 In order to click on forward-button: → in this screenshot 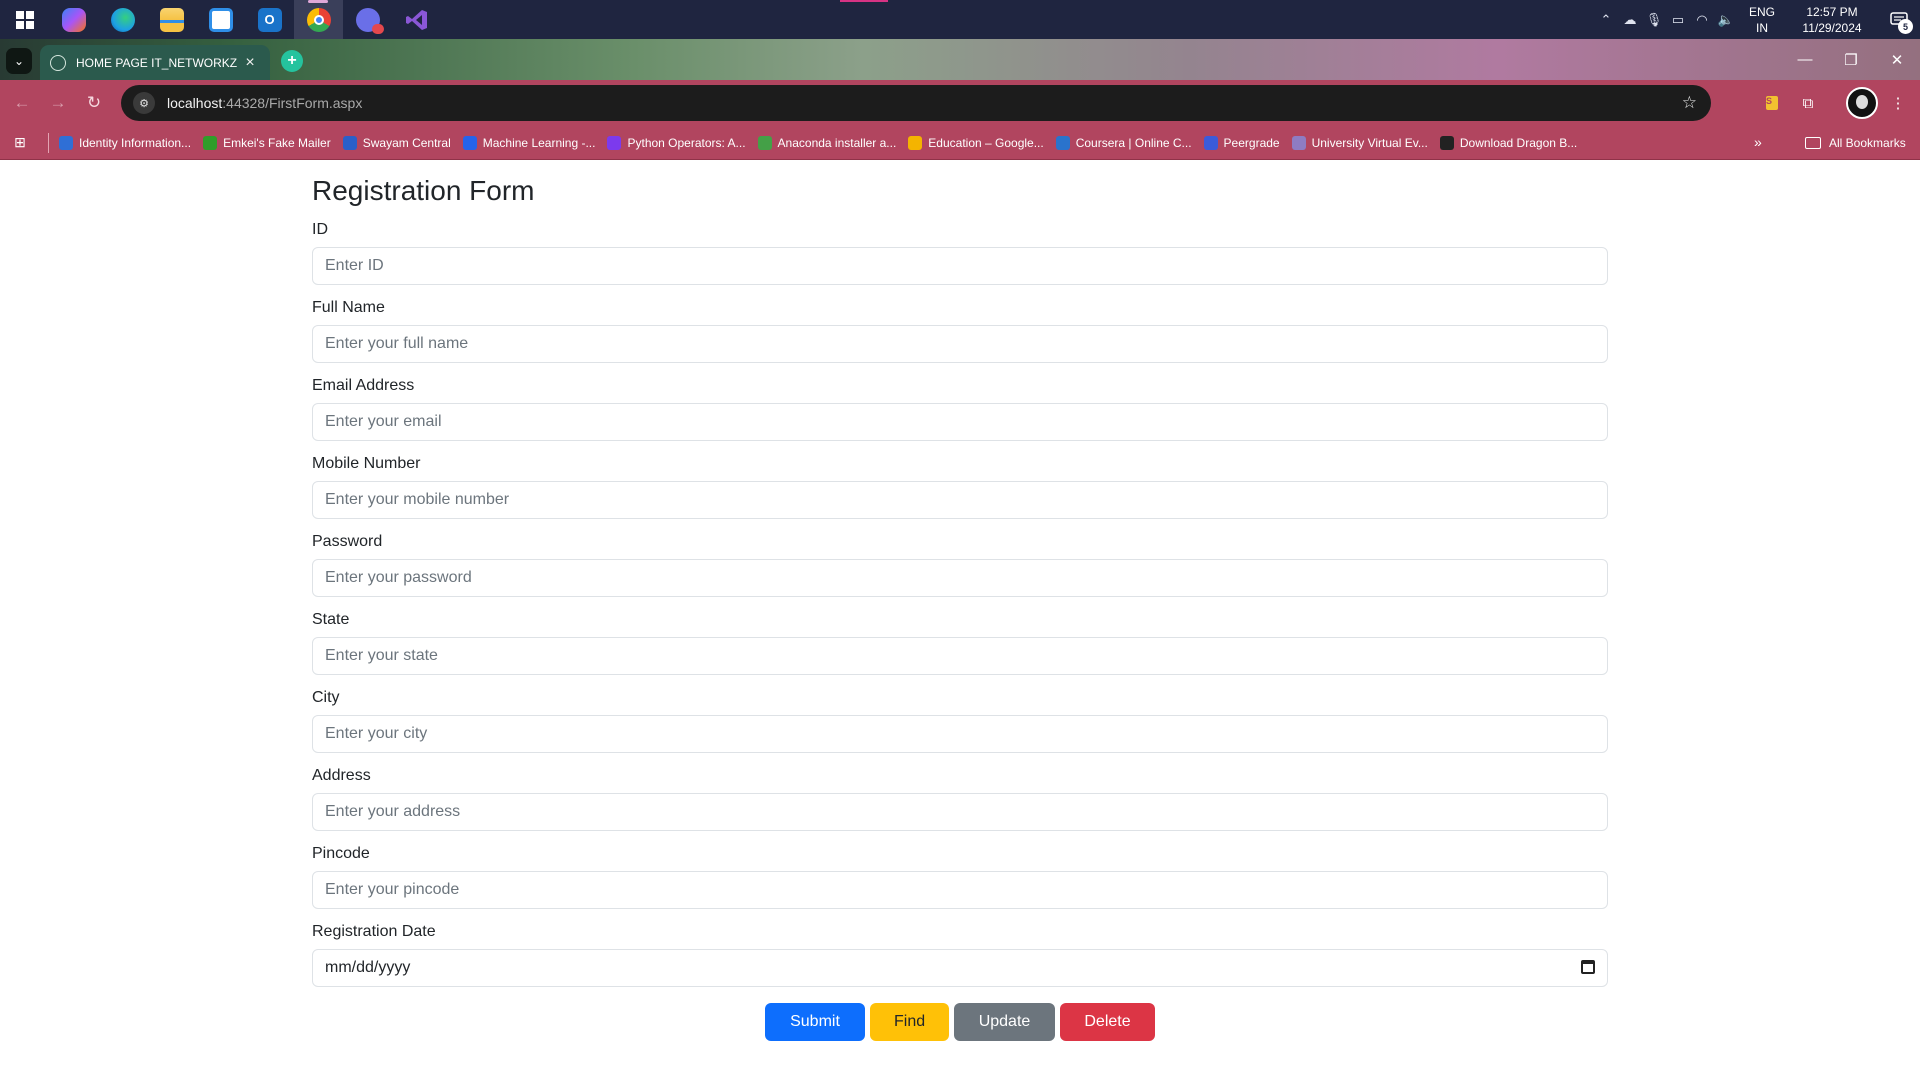, I will do `click(58, 103)`.